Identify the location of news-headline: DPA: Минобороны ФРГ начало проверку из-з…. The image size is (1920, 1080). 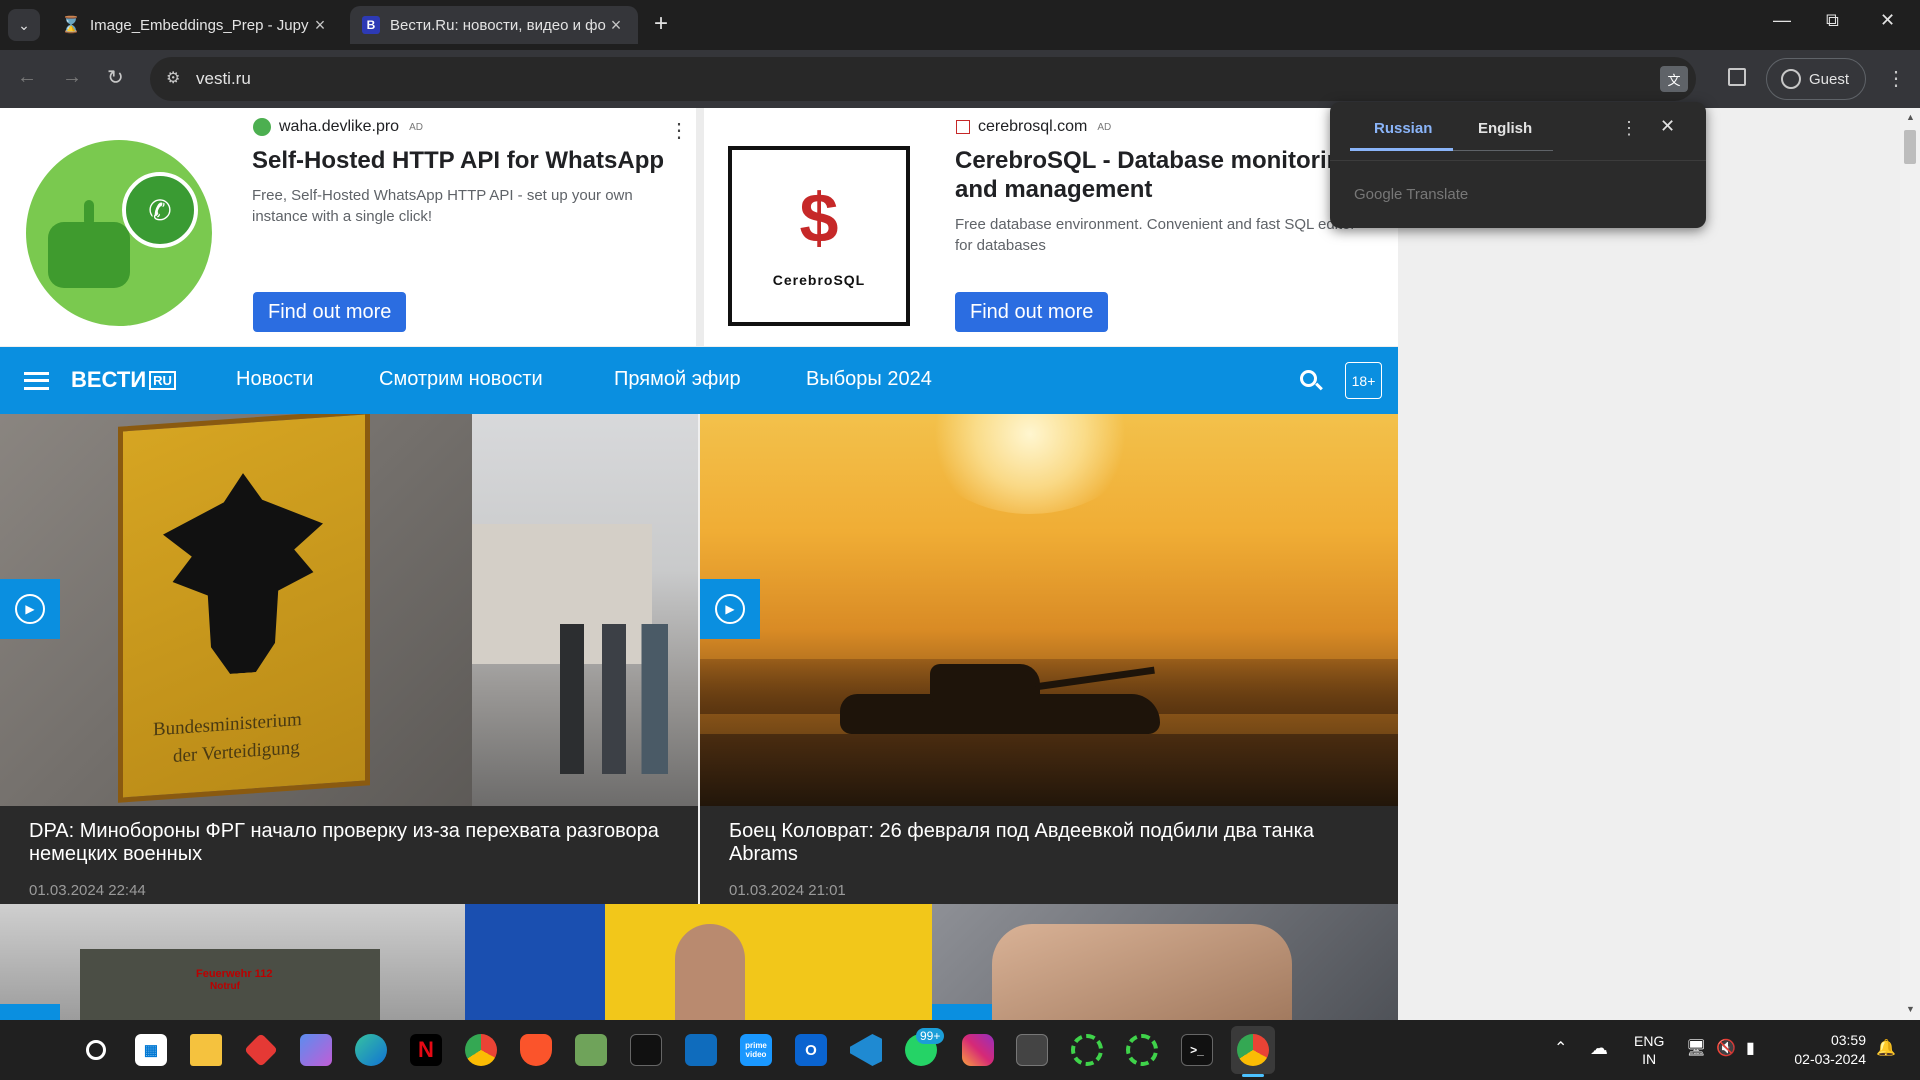
(354, 843).